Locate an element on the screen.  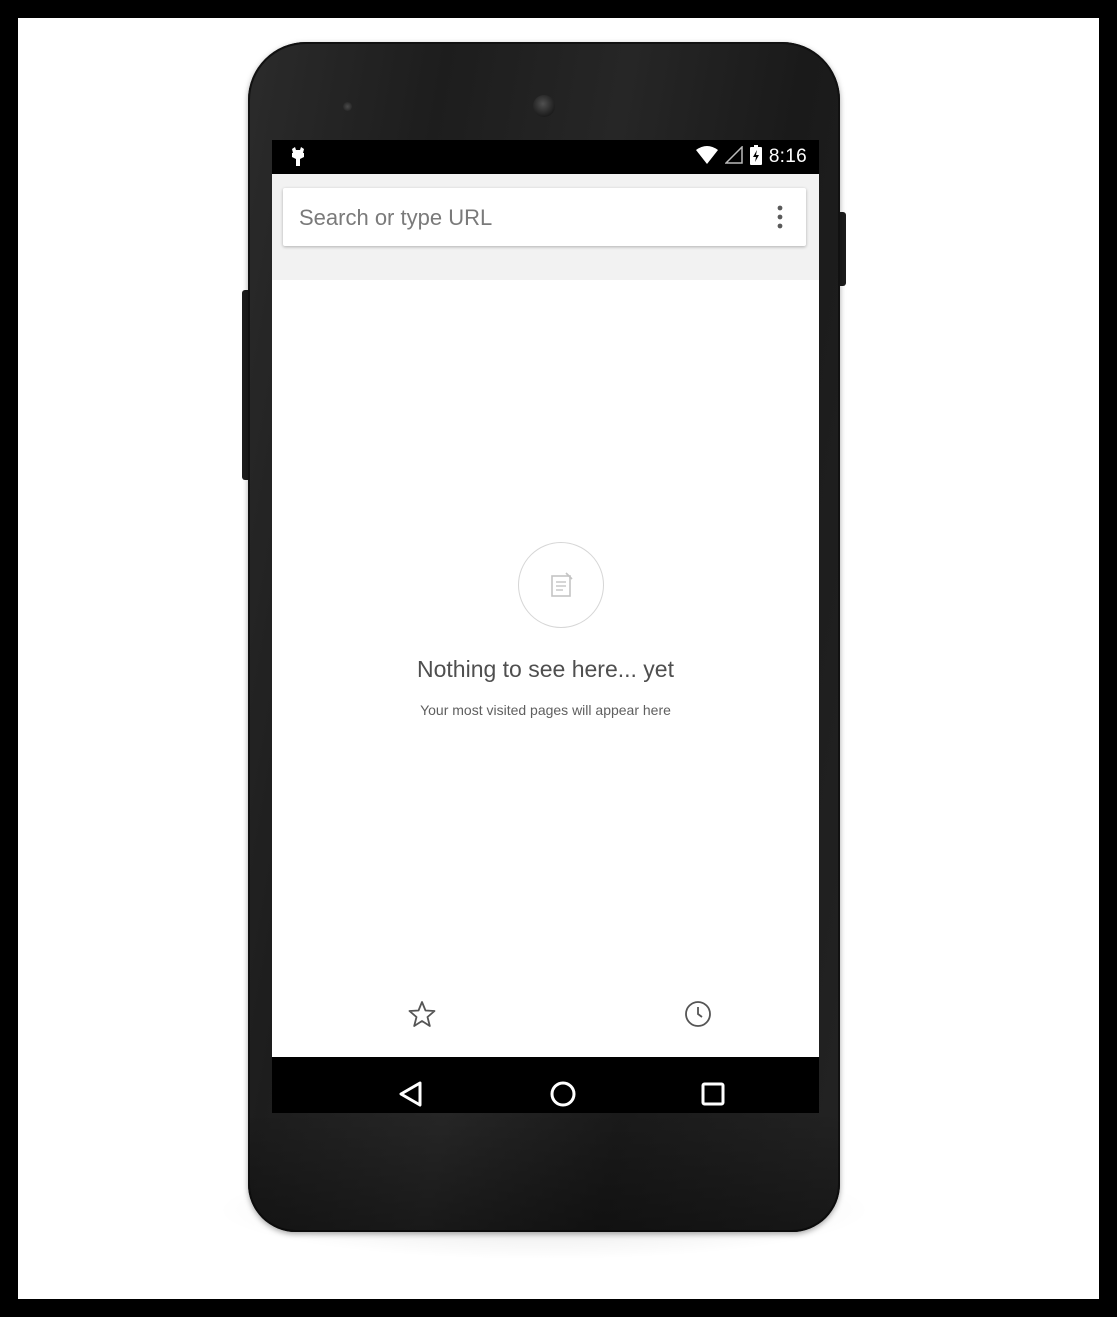
sensor-dot is located at coordinates (347, 106).